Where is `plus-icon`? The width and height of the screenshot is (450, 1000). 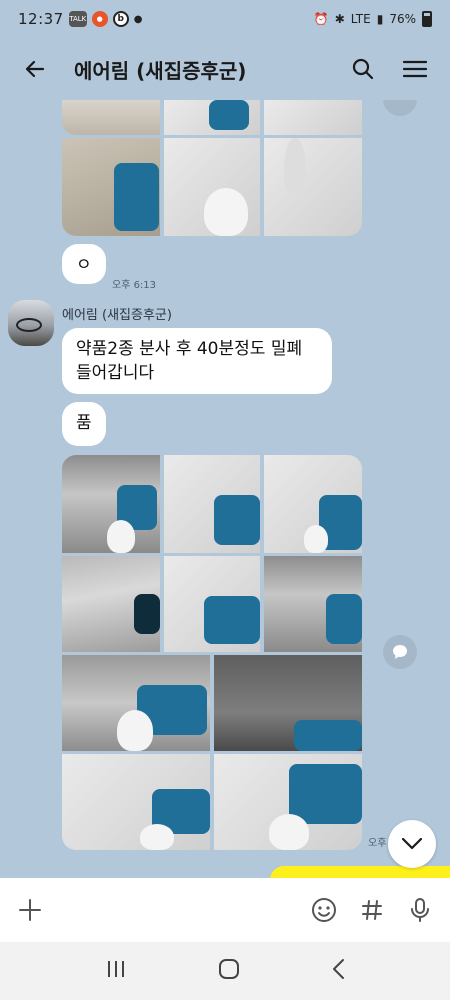 plus-icon is located at coordinates (30, 910).